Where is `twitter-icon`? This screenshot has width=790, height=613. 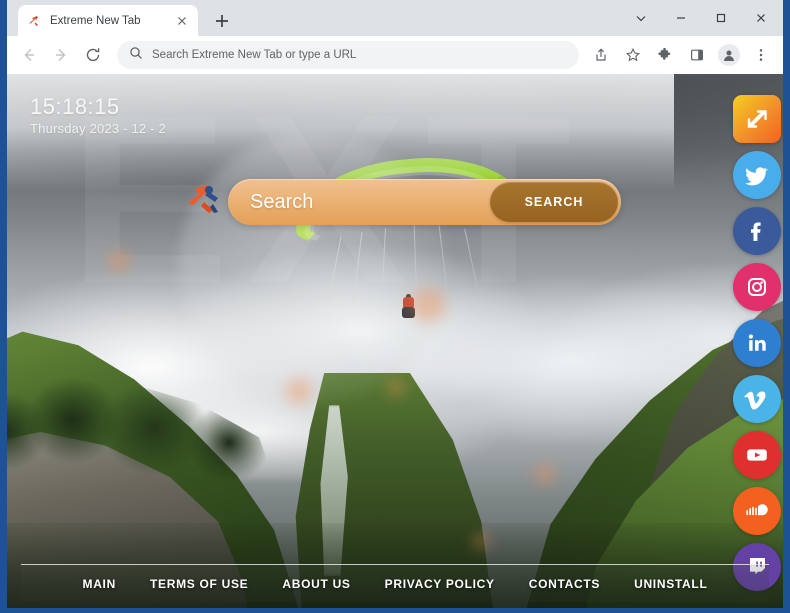
twitter-icon is located at coordinates (757, 175).